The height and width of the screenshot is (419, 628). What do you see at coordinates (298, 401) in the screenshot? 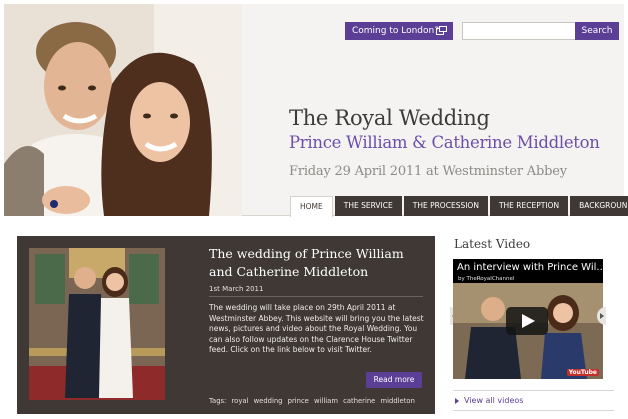
I see `tag-link: prince` at bounding box center [298, 401].